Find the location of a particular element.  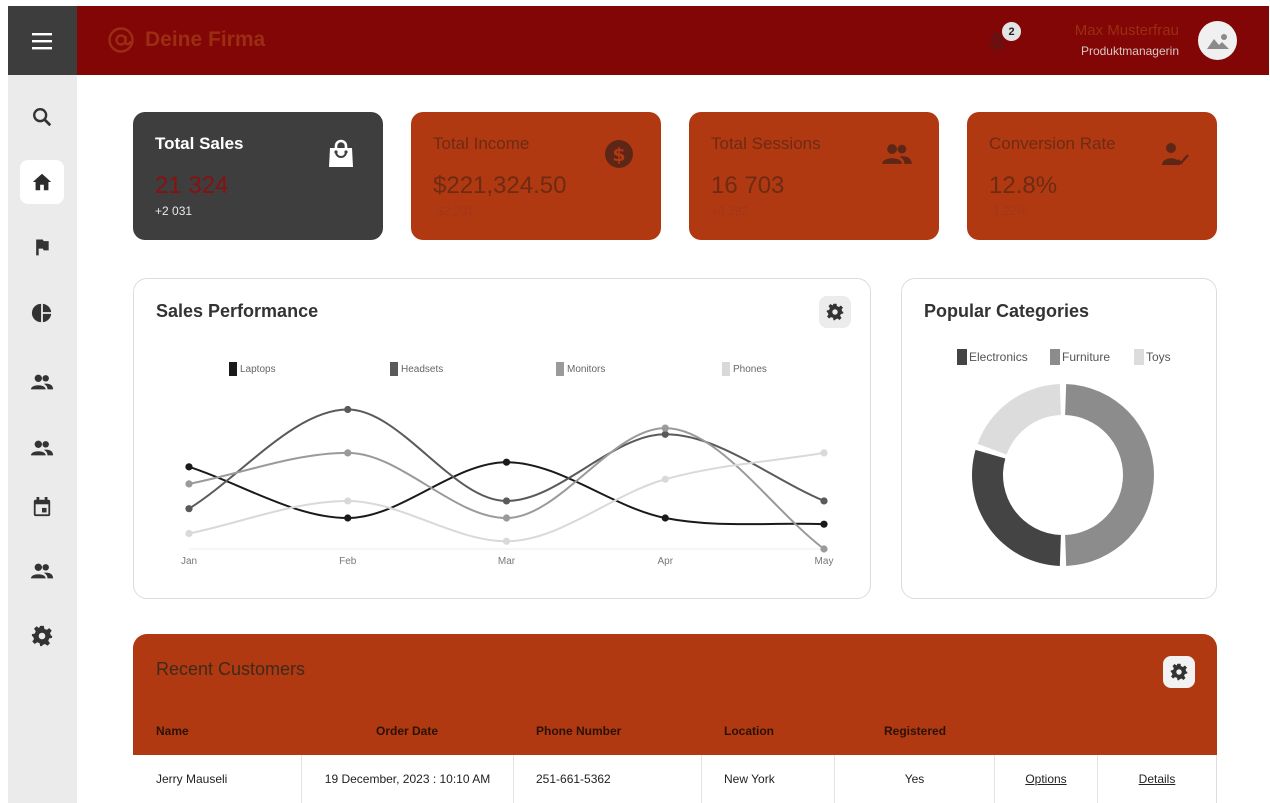

customers-settings-button is located at coordinates (1179, 672).